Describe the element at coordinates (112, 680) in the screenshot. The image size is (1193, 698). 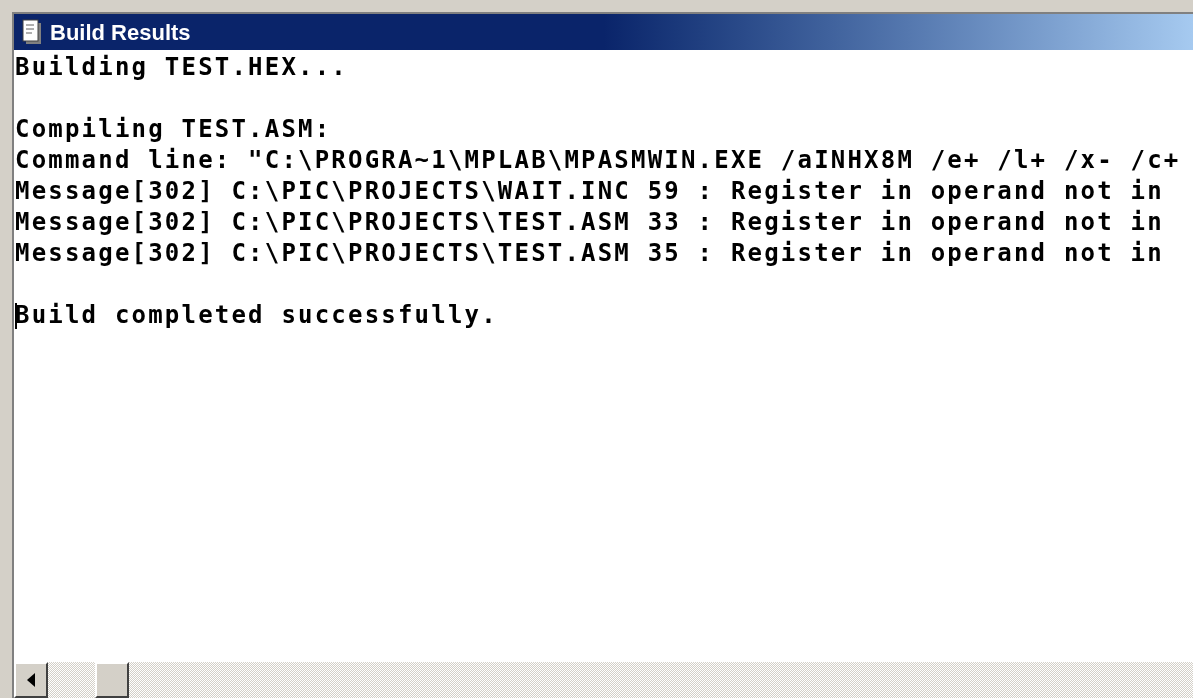
I see `scrollbar-thumb` at that location.